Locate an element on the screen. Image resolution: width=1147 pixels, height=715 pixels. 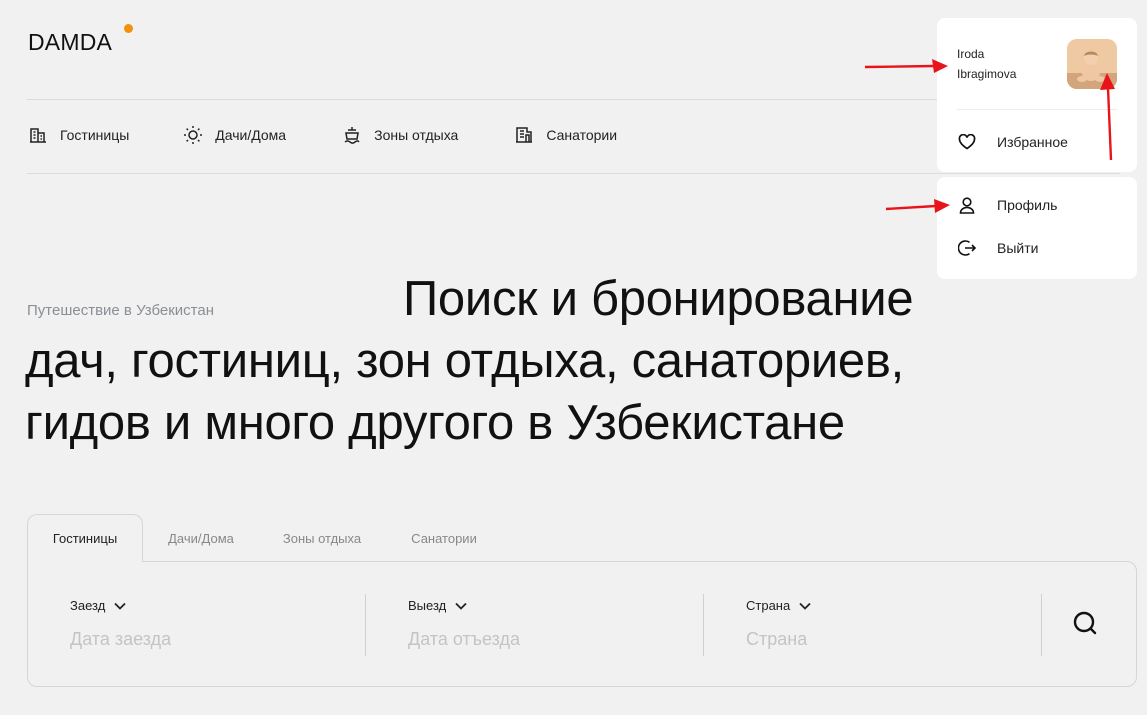
hotel-icon is located at coordinates (38, 135).